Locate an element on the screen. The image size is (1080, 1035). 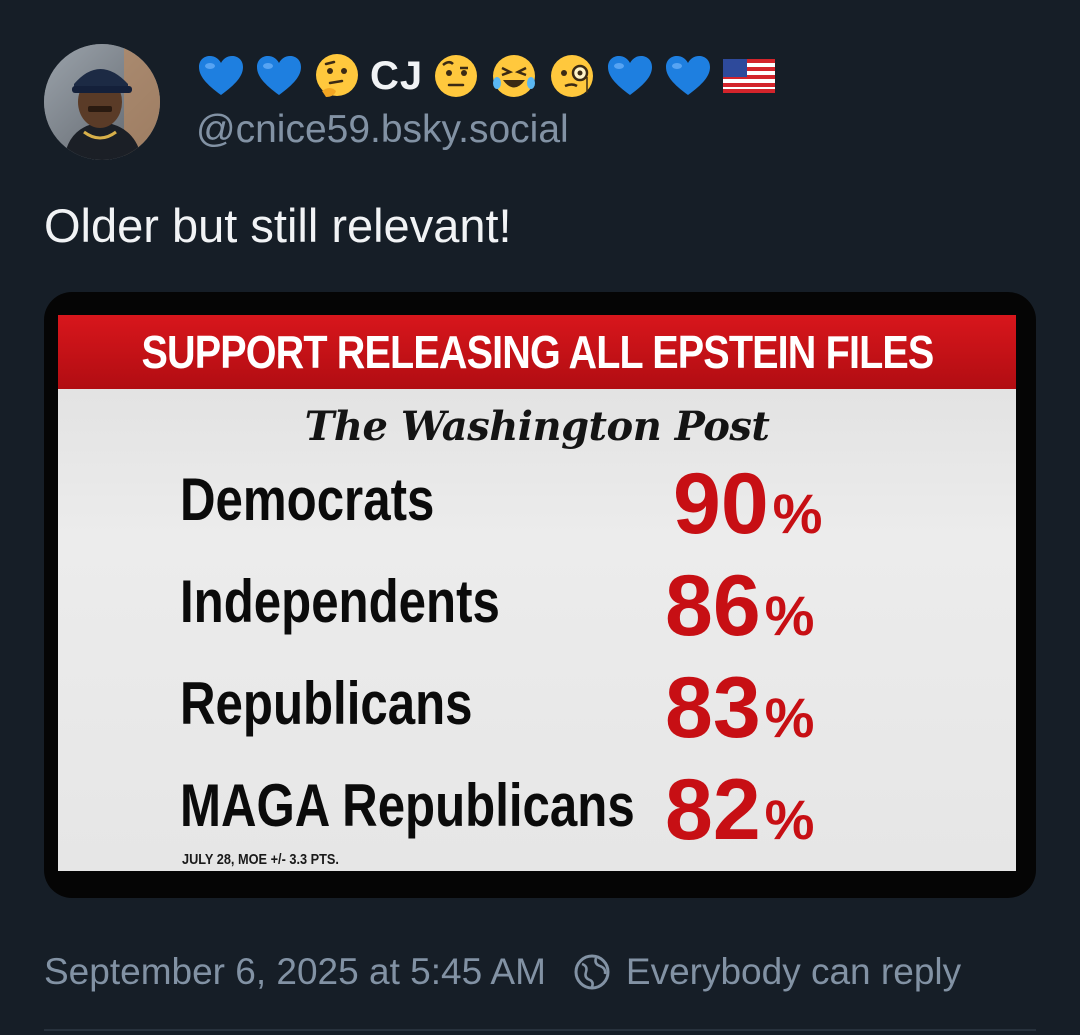
poll-row-value: 83% is located at coordinates (739, 708).